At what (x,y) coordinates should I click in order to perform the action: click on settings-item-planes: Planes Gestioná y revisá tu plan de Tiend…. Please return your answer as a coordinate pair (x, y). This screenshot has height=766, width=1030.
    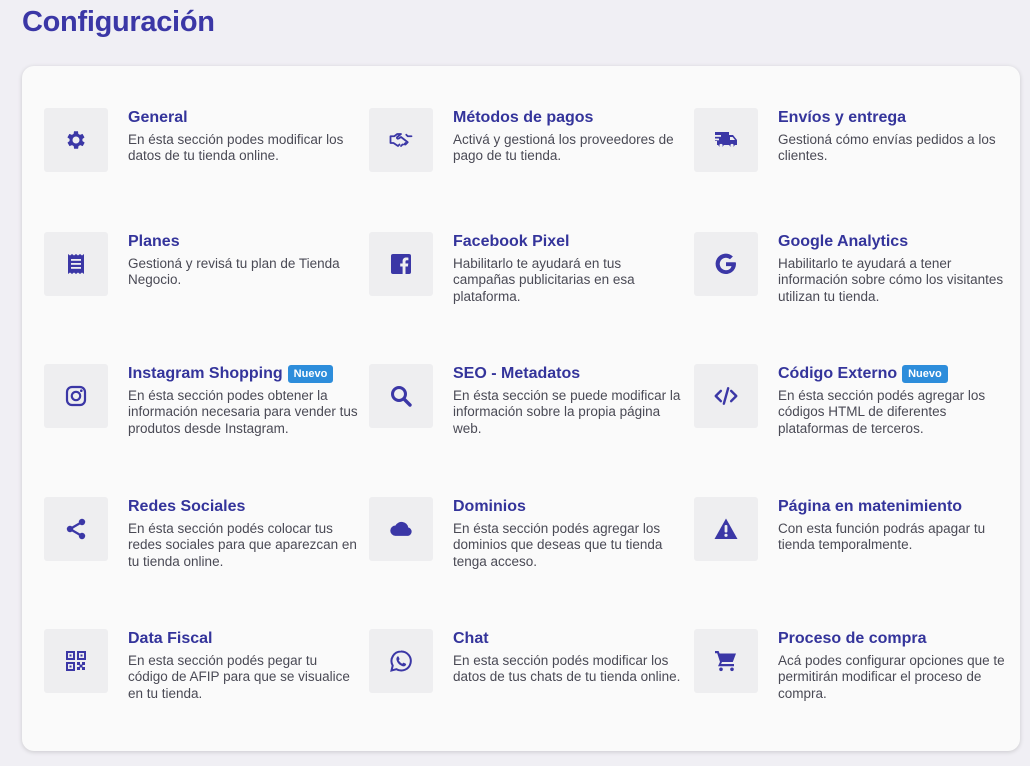
    Looking at the image, I should click on (206, 298).